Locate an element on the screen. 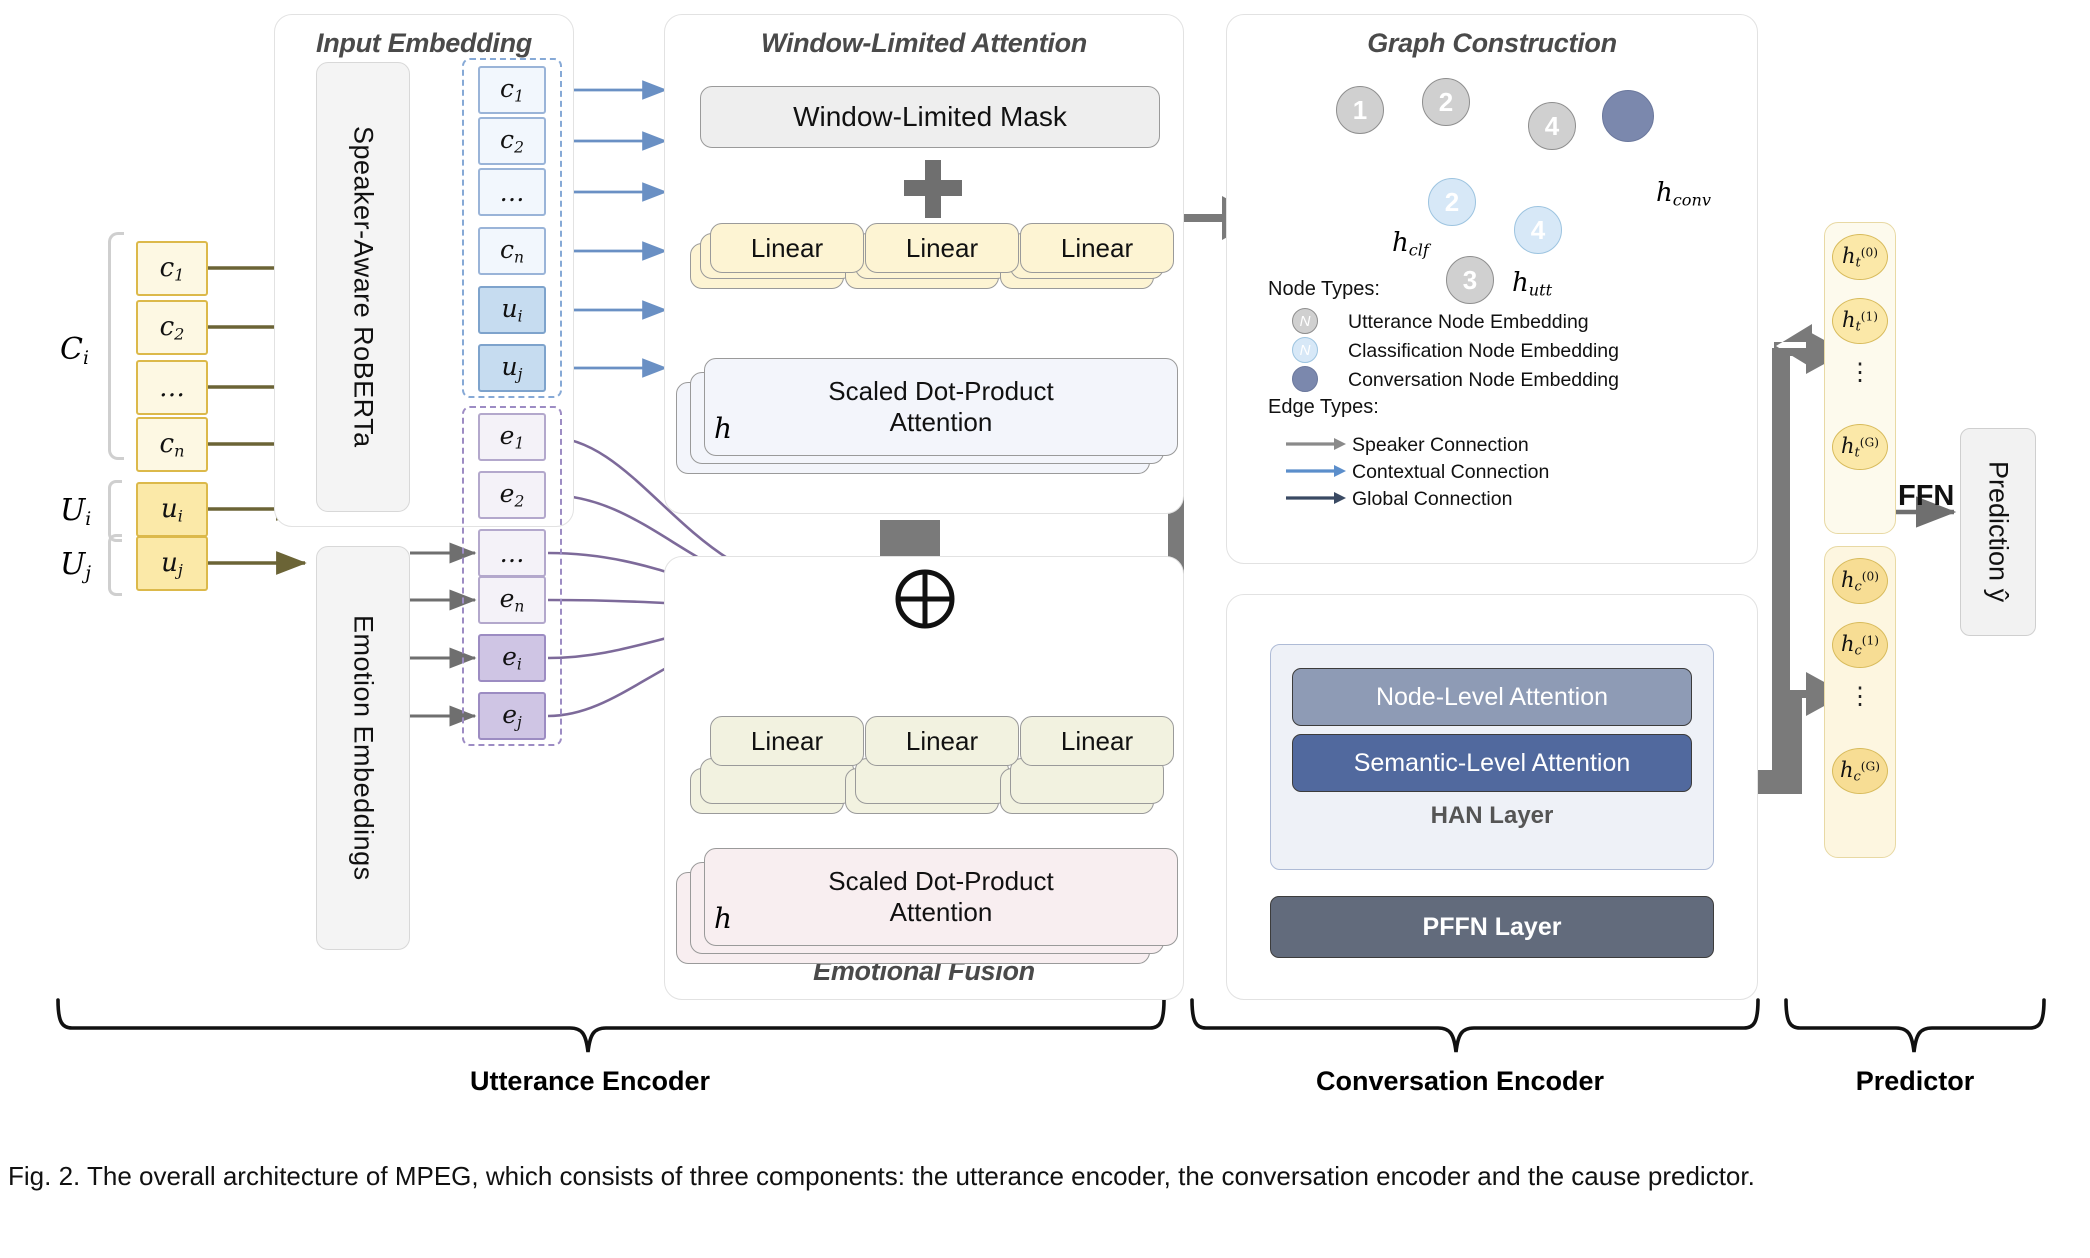 The height and width of the screenshot is (1258, 2090). graph-node-clf-4: 4 is located at coordinates (1538, 230).